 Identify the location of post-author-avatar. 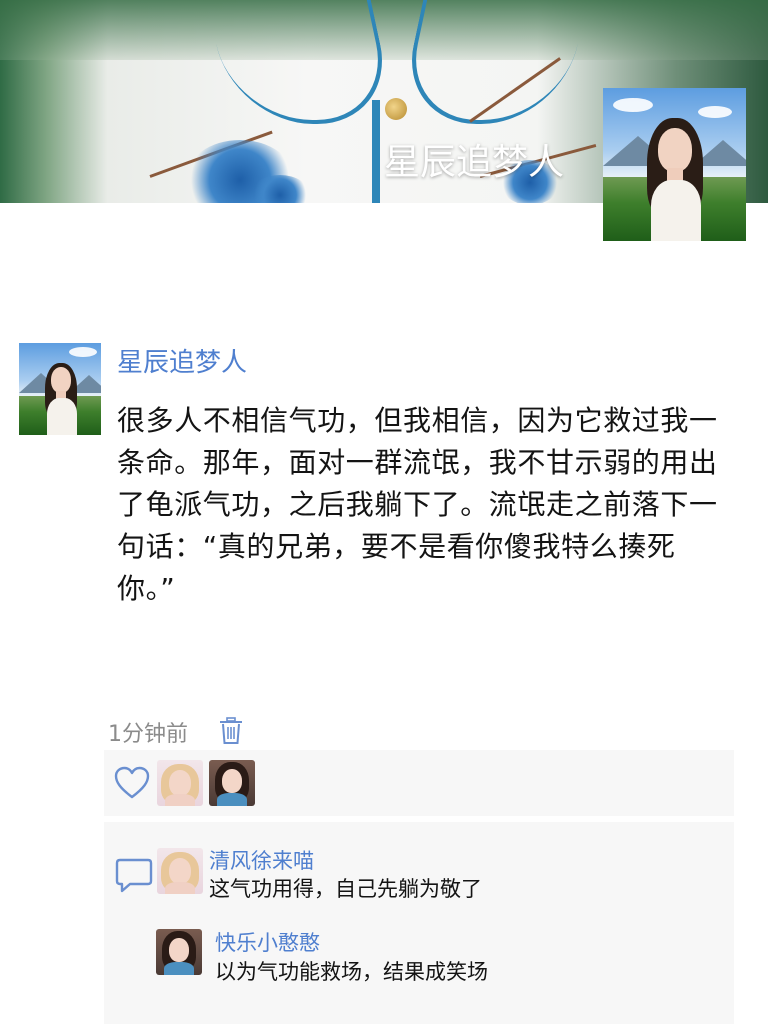
(60, 389).